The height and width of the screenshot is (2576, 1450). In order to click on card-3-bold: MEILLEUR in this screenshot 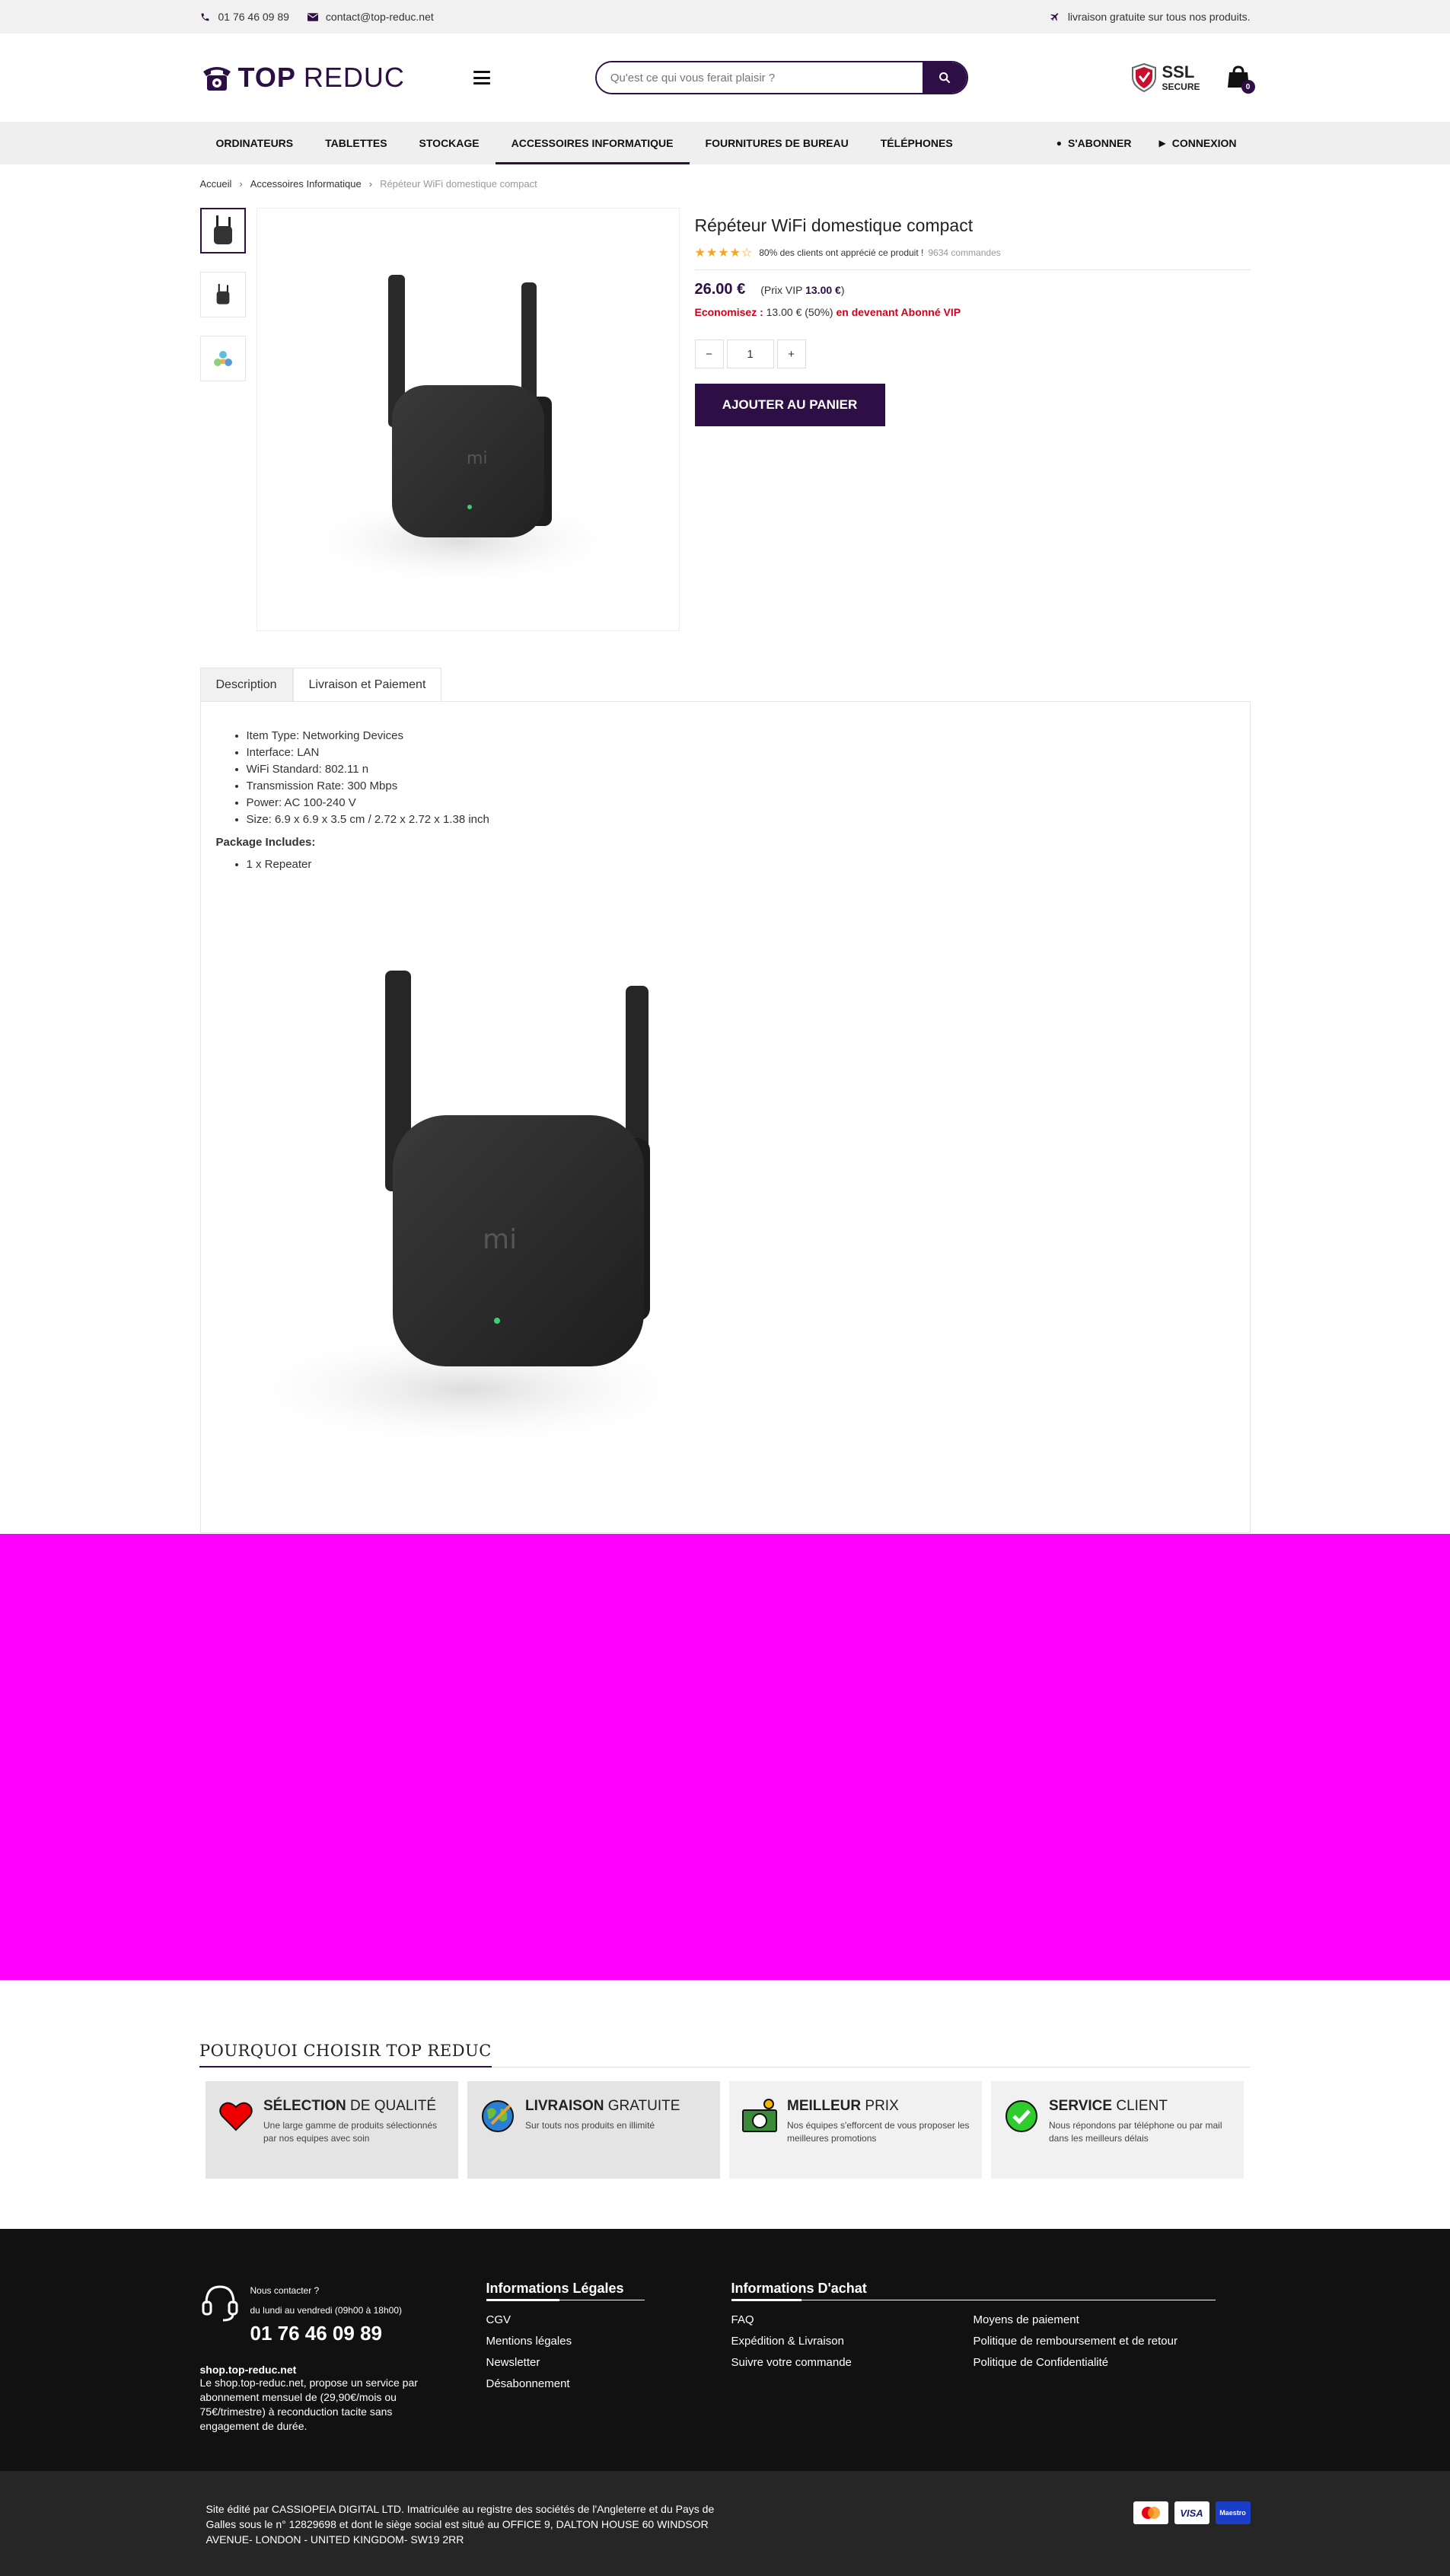, I will do `click(824, 2106)`.